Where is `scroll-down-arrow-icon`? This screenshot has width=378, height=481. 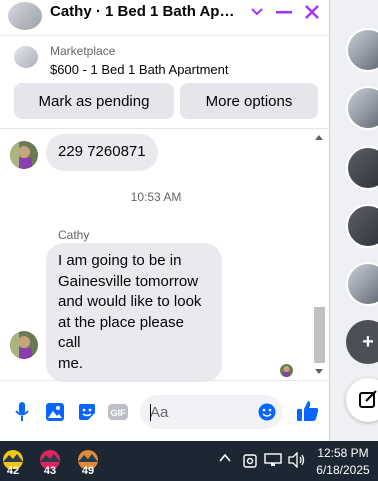
scroll-down-arrow-icon is located at coordinates (319, 371).